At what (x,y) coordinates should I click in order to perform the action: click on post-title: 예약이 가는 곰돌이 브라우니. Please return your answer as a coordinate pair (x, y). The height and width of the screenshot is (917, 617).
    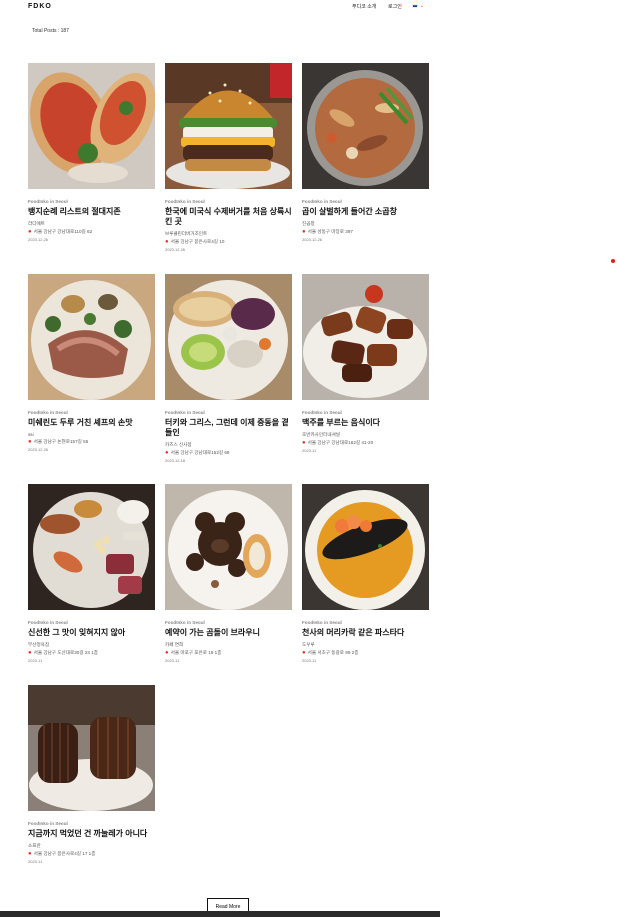
    Looking at the image, I should click on (229, 633).